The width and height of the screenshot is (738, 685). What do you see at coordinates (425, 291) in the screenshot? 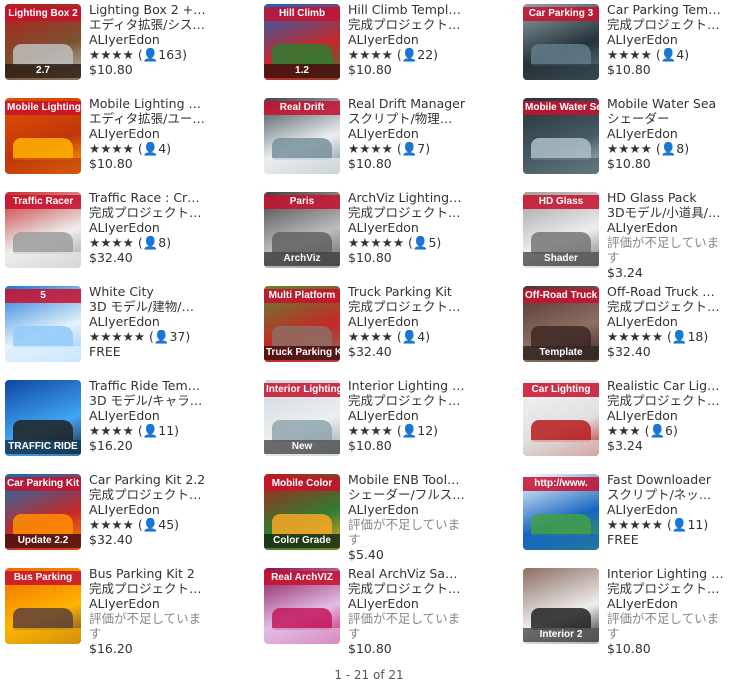
I see `product-name-link: Truck Parking Kit` at bounding box center [425, 291].